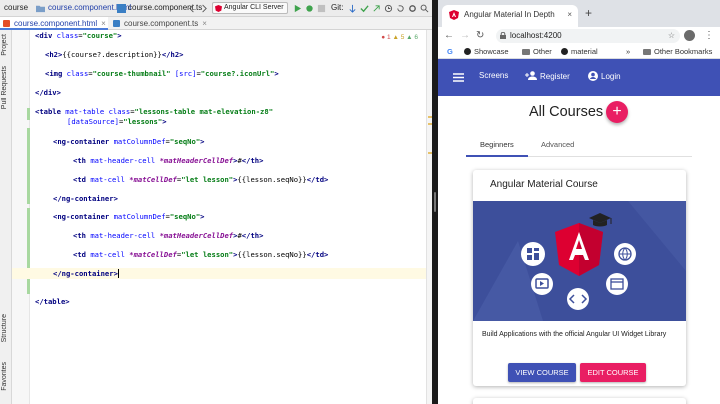 This screenshot has width=720, height=404. Describe the element at coordinates (352, 8) in the screenshot. I see `git-update-icon` at that location.